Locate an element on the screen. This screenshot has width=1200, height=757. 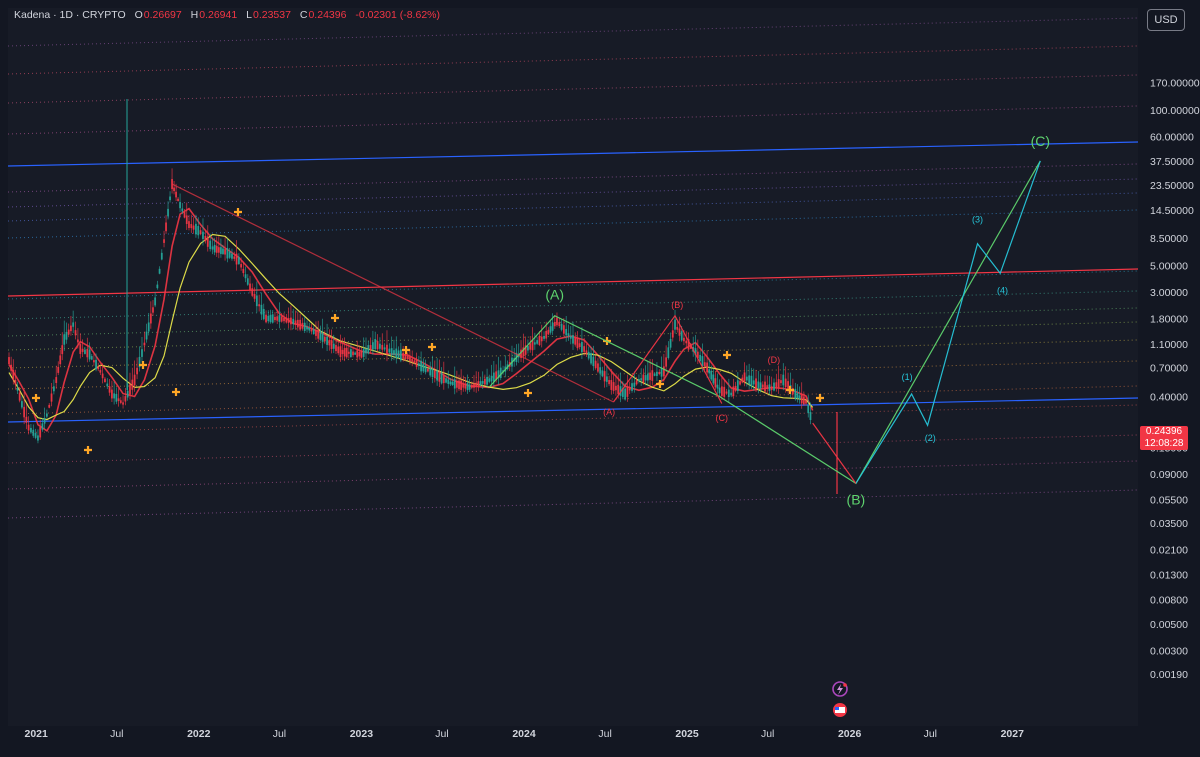
y-tick-label: 0.01300 is located at coordinates (1169, 575).